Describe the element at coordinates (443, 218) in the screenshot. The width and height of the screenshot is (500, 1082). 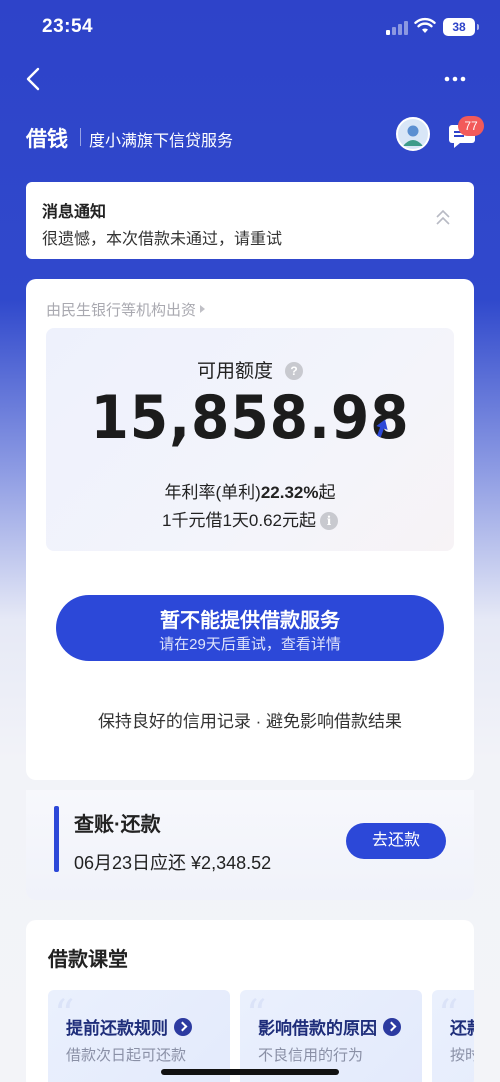
I see `collapse-icon` at that location.